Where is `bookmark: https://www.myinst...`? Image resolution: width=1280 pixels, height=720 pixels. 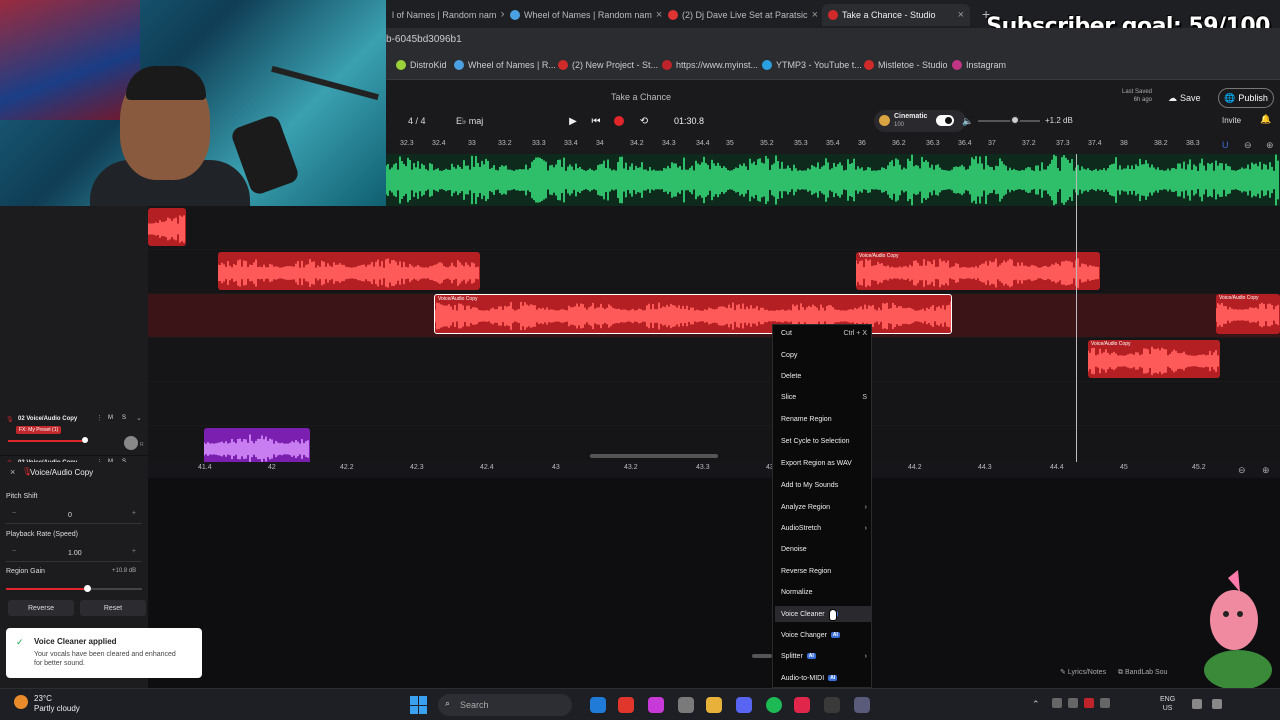
bookmark: https://www.myinst... is located at coordinates (710, 65).